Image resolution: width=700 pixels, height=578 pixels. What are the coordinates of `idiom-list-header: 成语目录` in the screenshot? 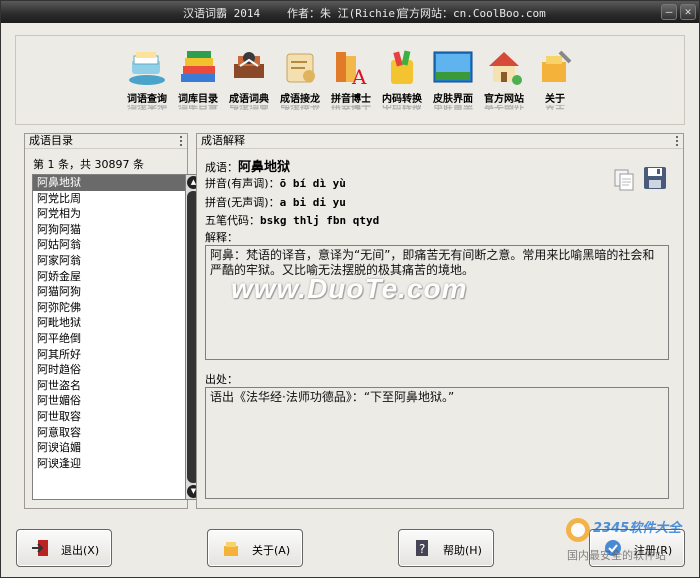 It's located at (106, 141).